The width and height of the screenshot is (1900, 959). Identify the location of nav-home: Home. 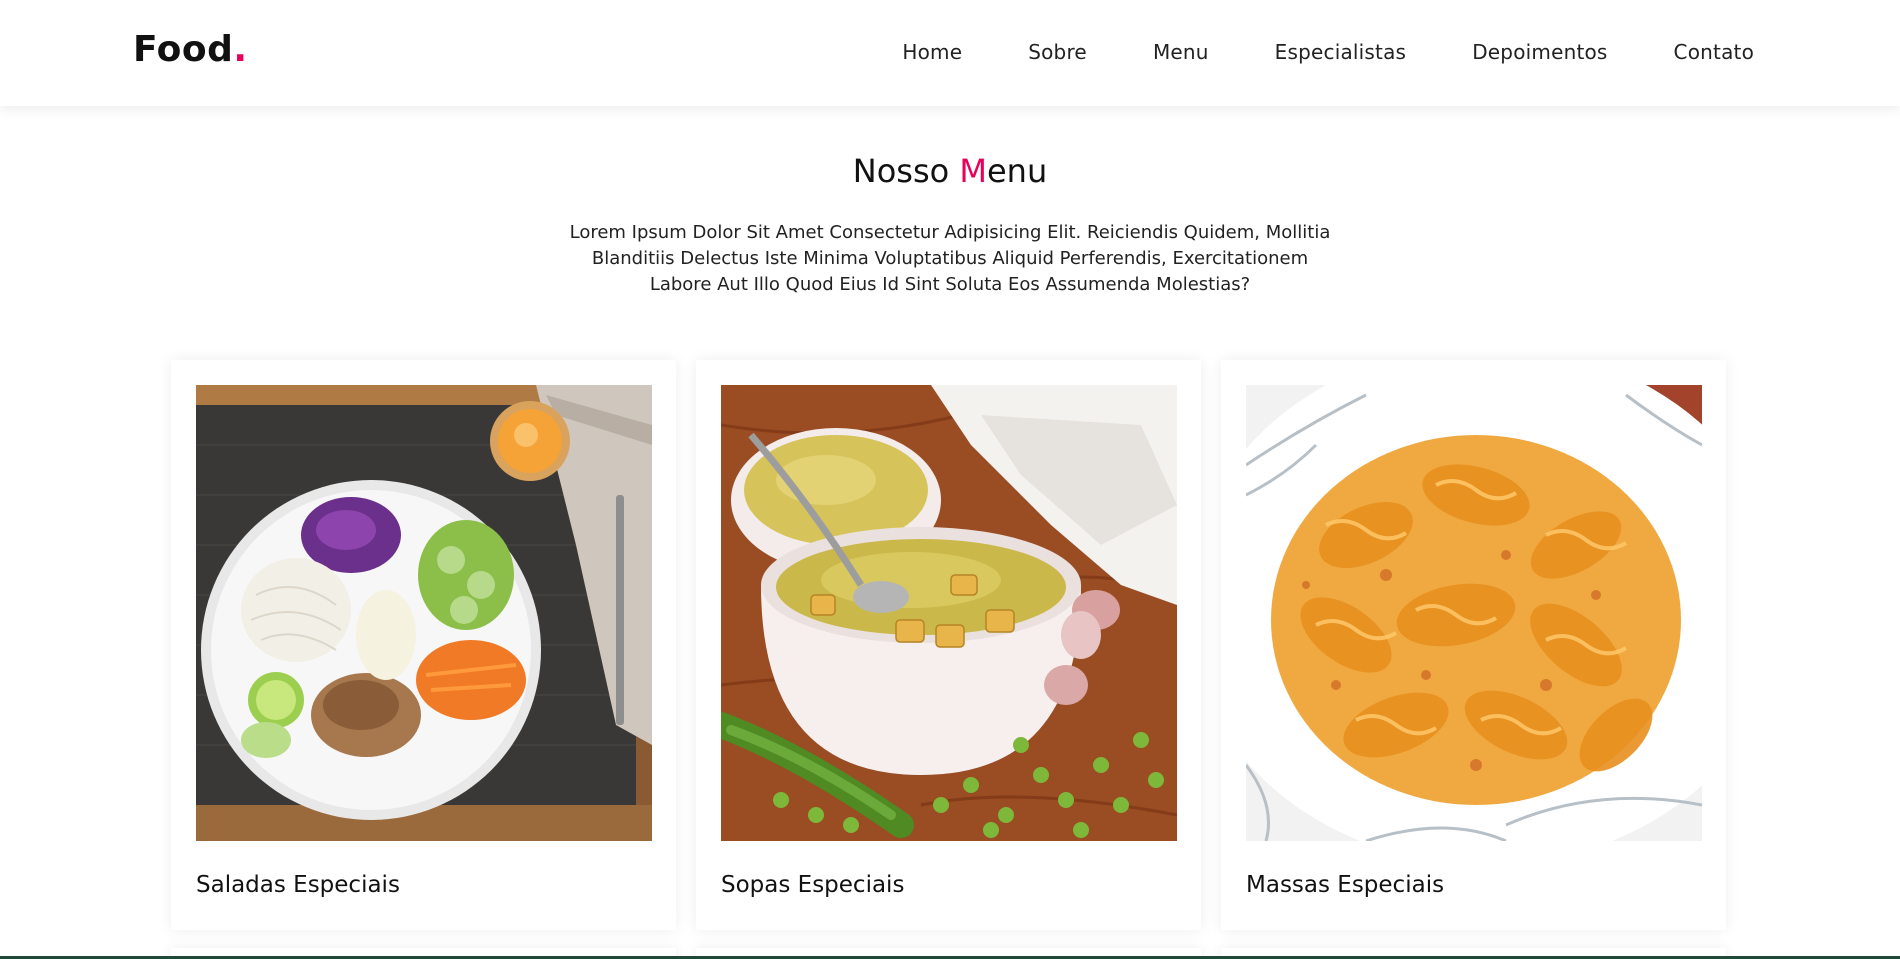
(932, 52).